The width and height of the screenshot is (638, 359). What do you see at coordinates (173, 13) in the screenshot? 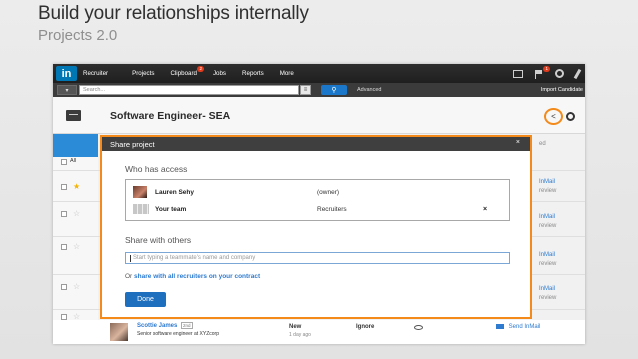
I see `slide-title: Build your relationships internally` at bounding box center [173, 13].